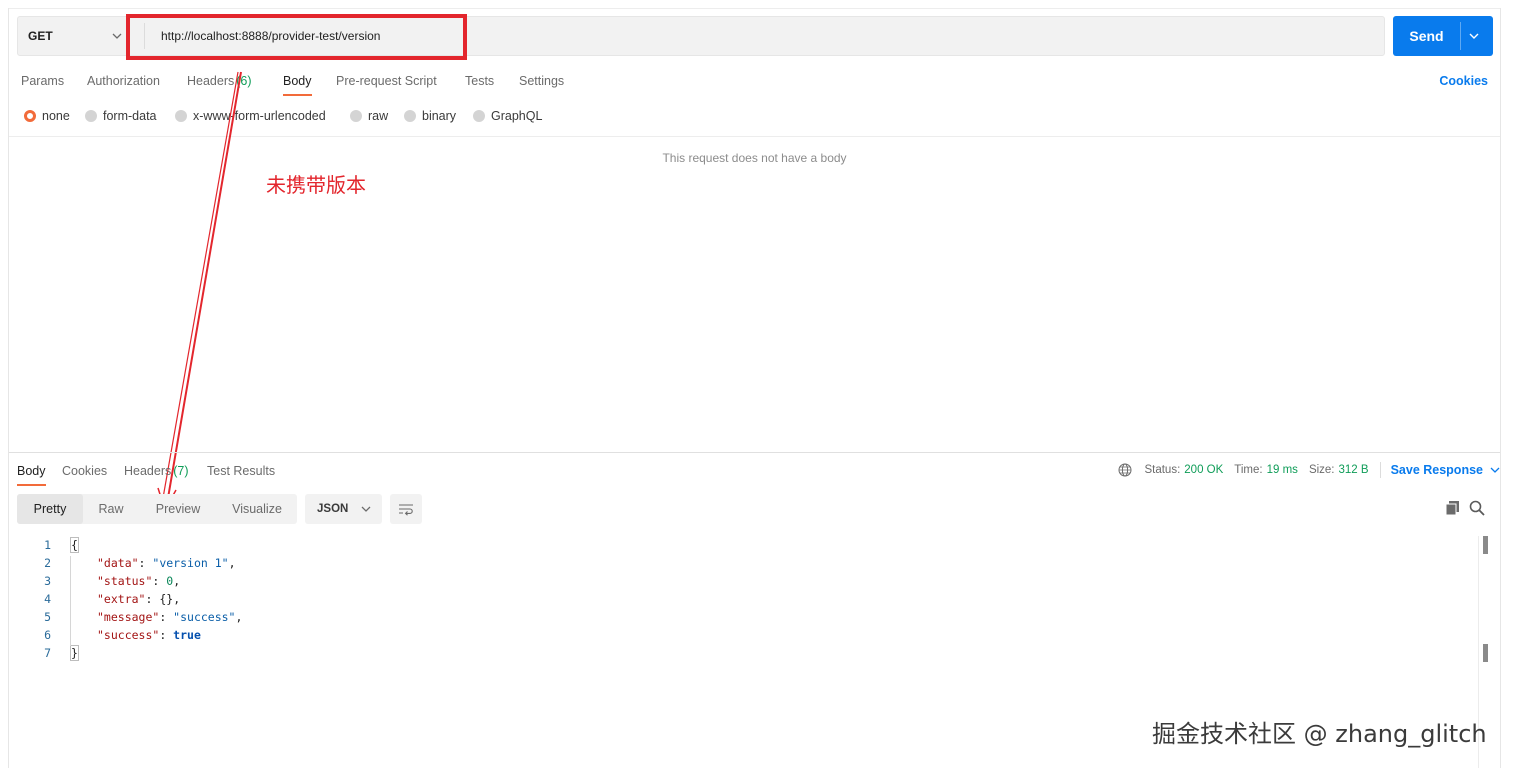  Describe the element at coordinates (1477, 508) in the screenshot. I see `search-icon` at that location.